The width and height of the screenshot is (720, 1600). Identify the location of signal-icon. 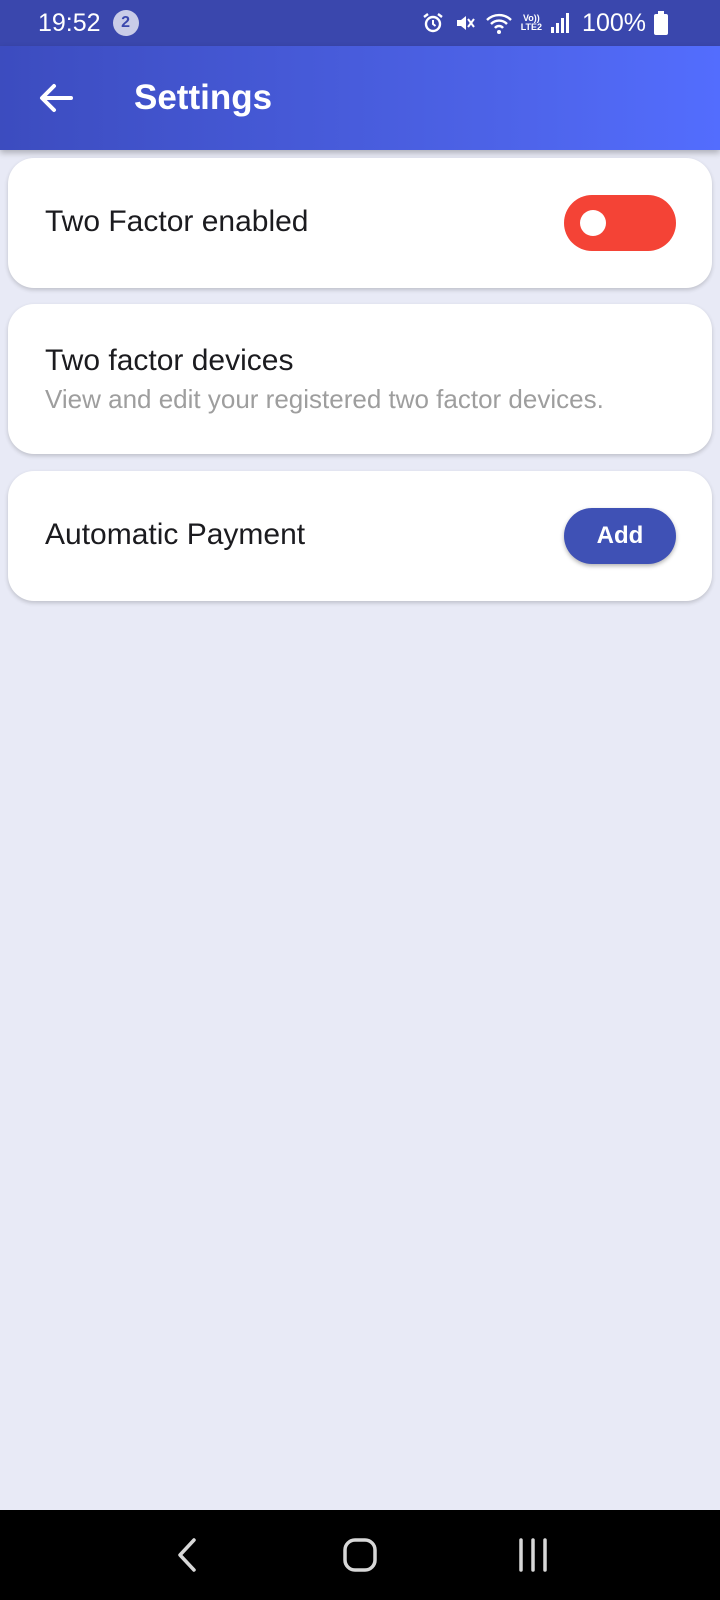
(560, 23).